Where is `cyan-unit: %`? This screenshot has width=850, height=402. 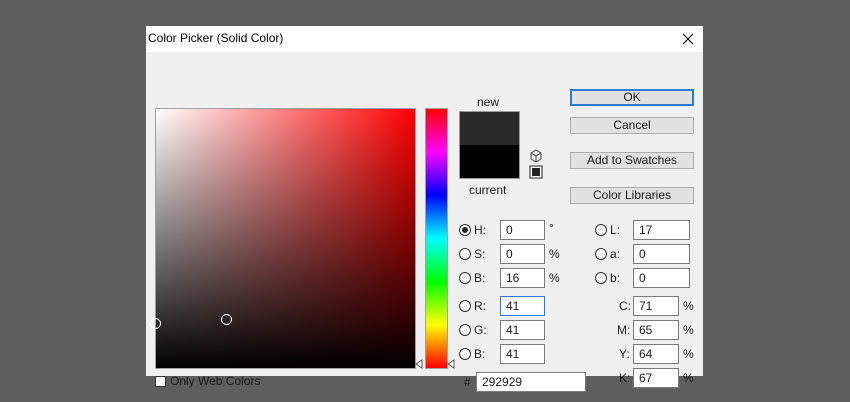
cyan-unit: % is located at coordinates (688, 306).